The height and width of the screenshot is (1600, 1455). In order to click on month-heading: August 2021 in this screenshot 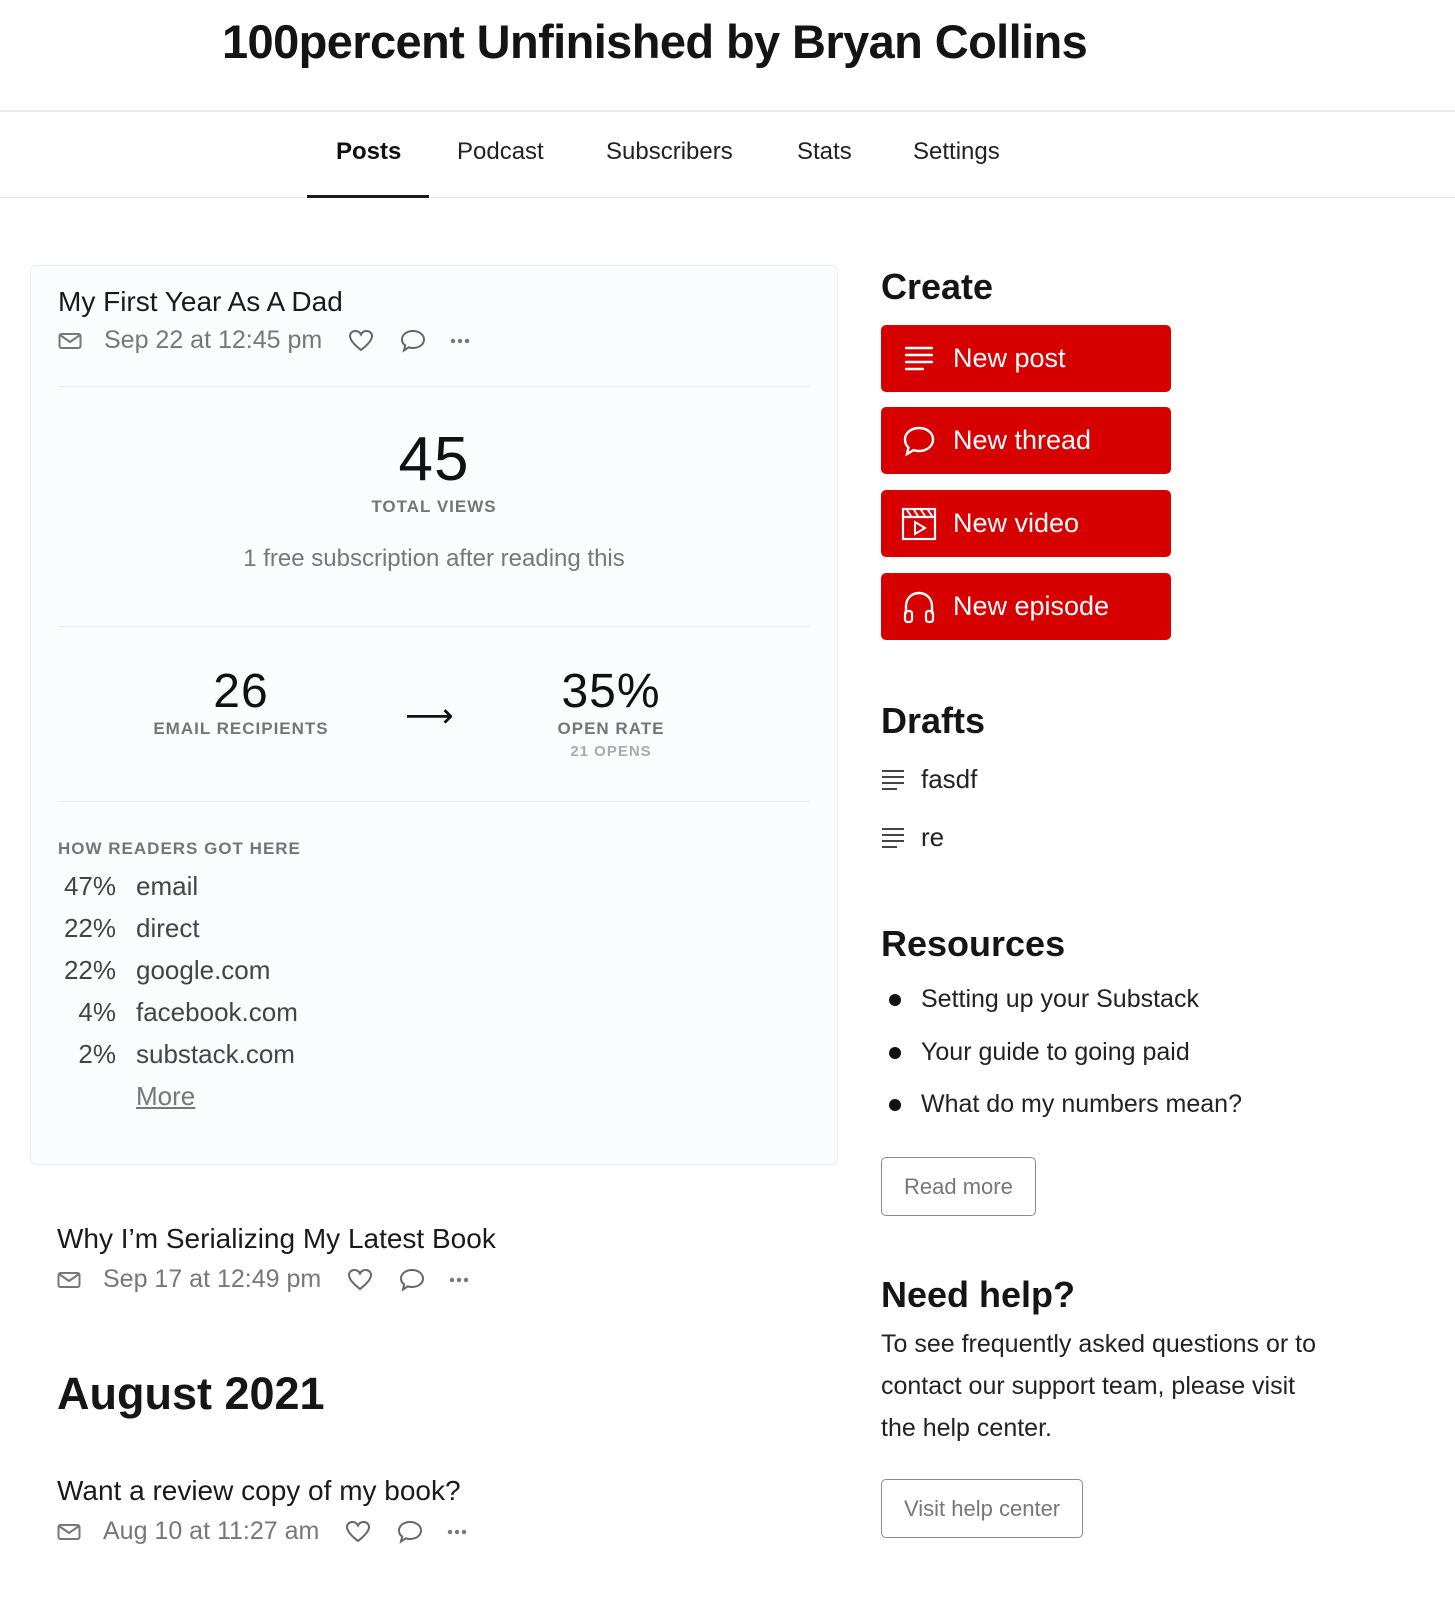, I will do `click(191, 1393)`.